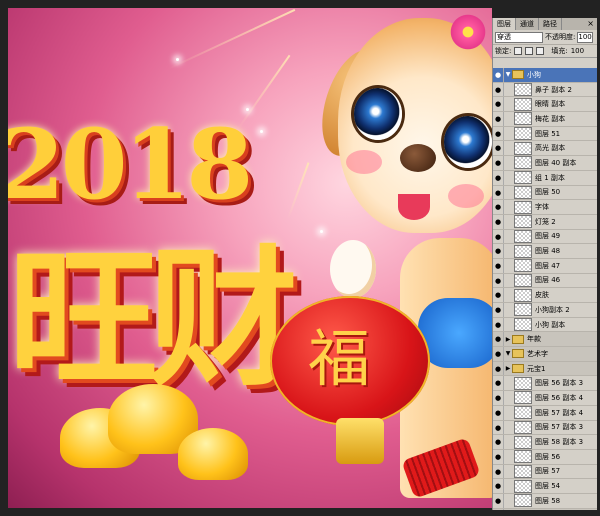  Describe the element at coordinates (545, 119) in the screenshot. I see `layer-row: ● 梅花 副本` at that location.